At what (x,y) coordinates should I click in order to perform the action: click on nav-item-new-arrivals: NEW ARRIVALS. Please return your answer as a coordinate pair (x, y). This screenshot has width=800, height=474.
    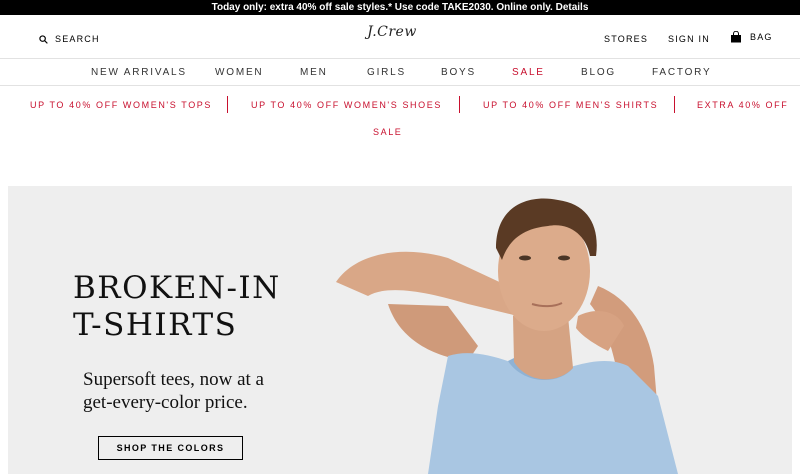
    Looking at the image, I should click on (139, 72).